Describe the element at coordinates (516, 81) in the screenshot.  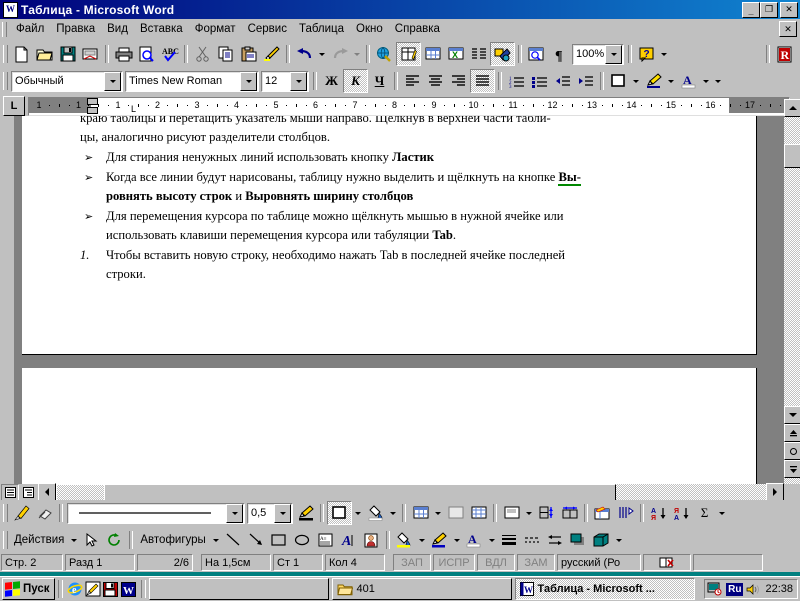
I see `numbered-list-icon: 123` at that location.